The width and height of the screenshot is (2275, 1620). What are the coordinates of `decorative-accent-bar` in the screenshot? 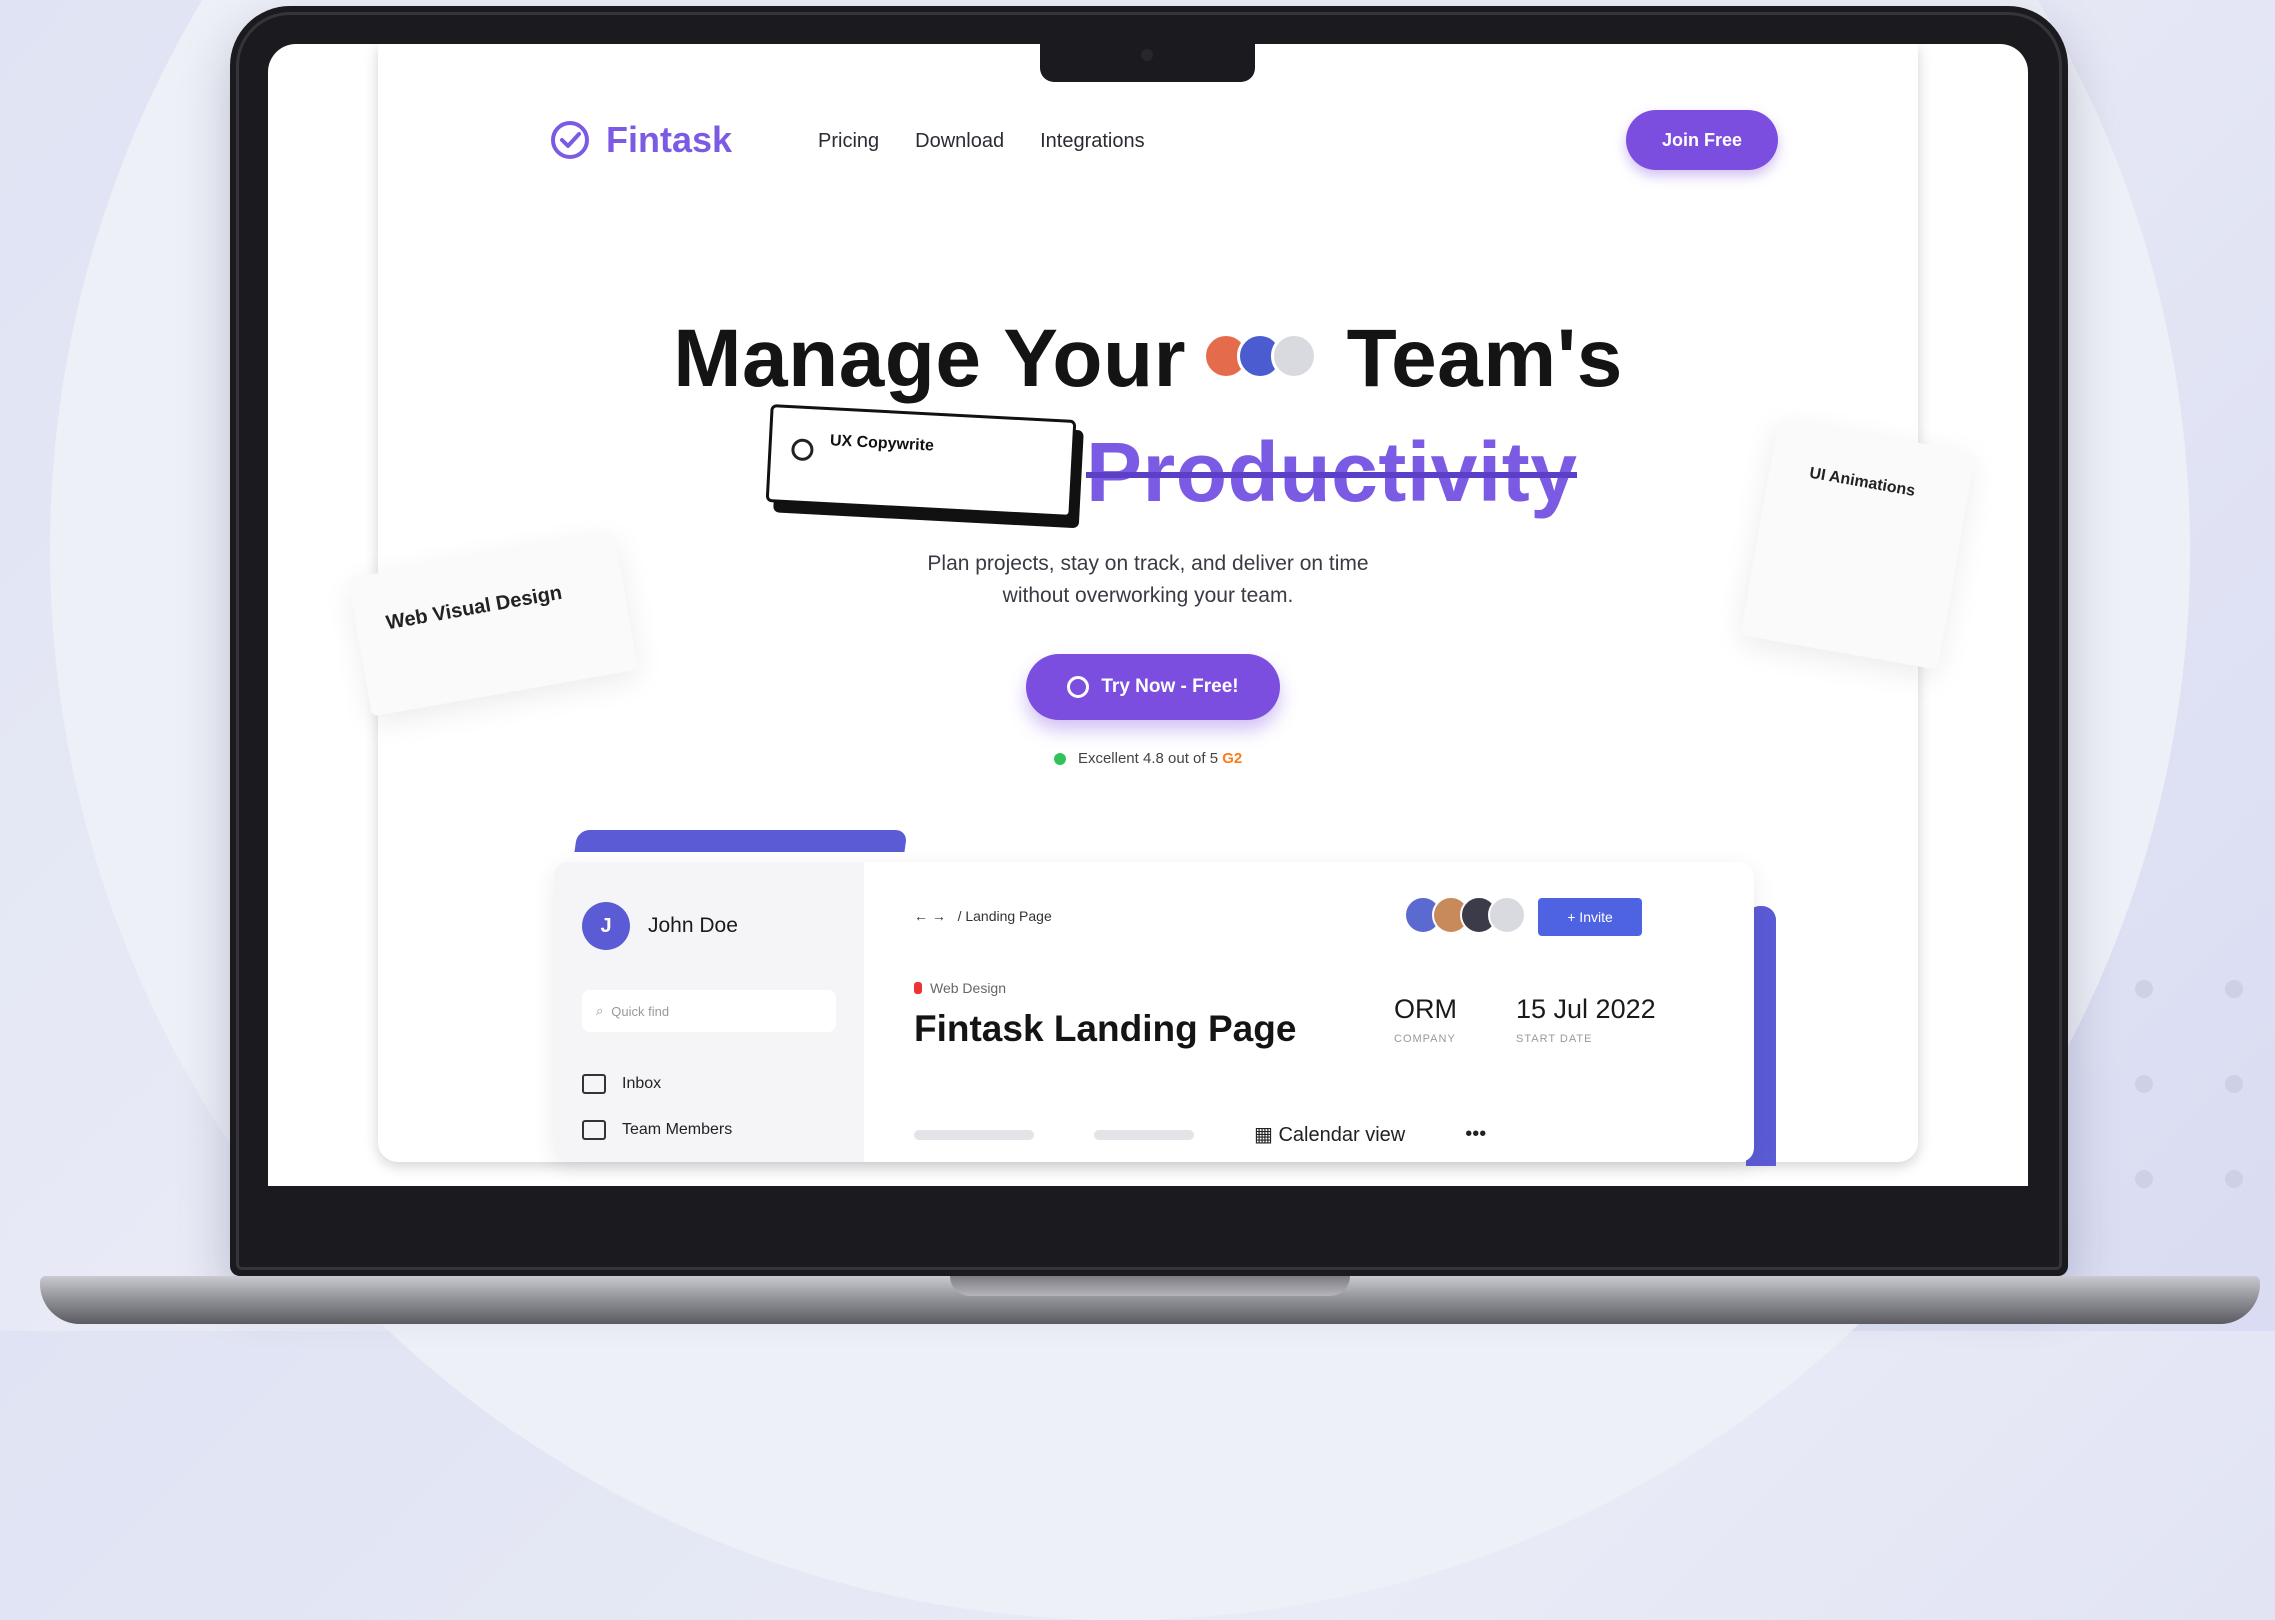 It's located at (741, 841).